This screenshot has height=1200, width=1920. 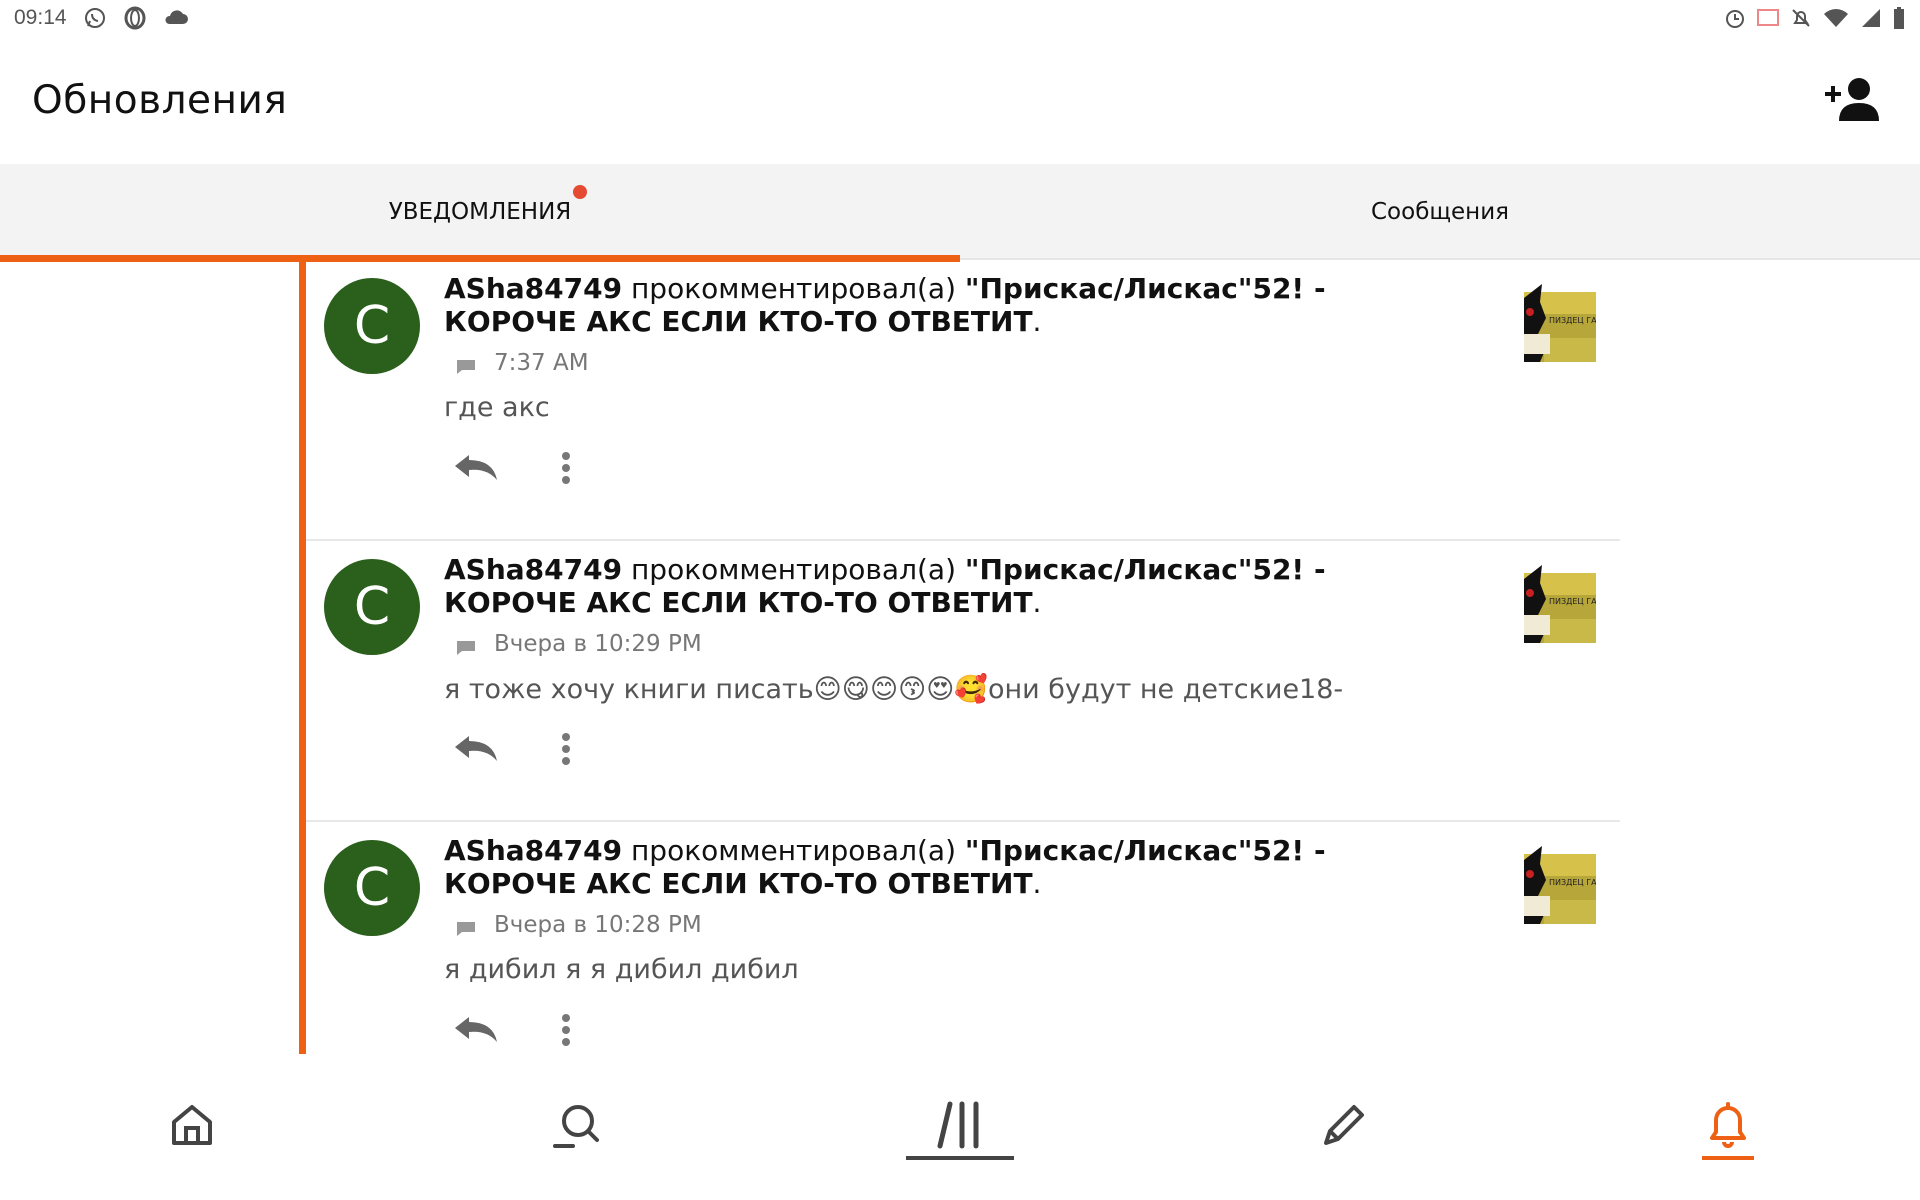 I want to click on cloud-icon, so click(x=176, y=18).